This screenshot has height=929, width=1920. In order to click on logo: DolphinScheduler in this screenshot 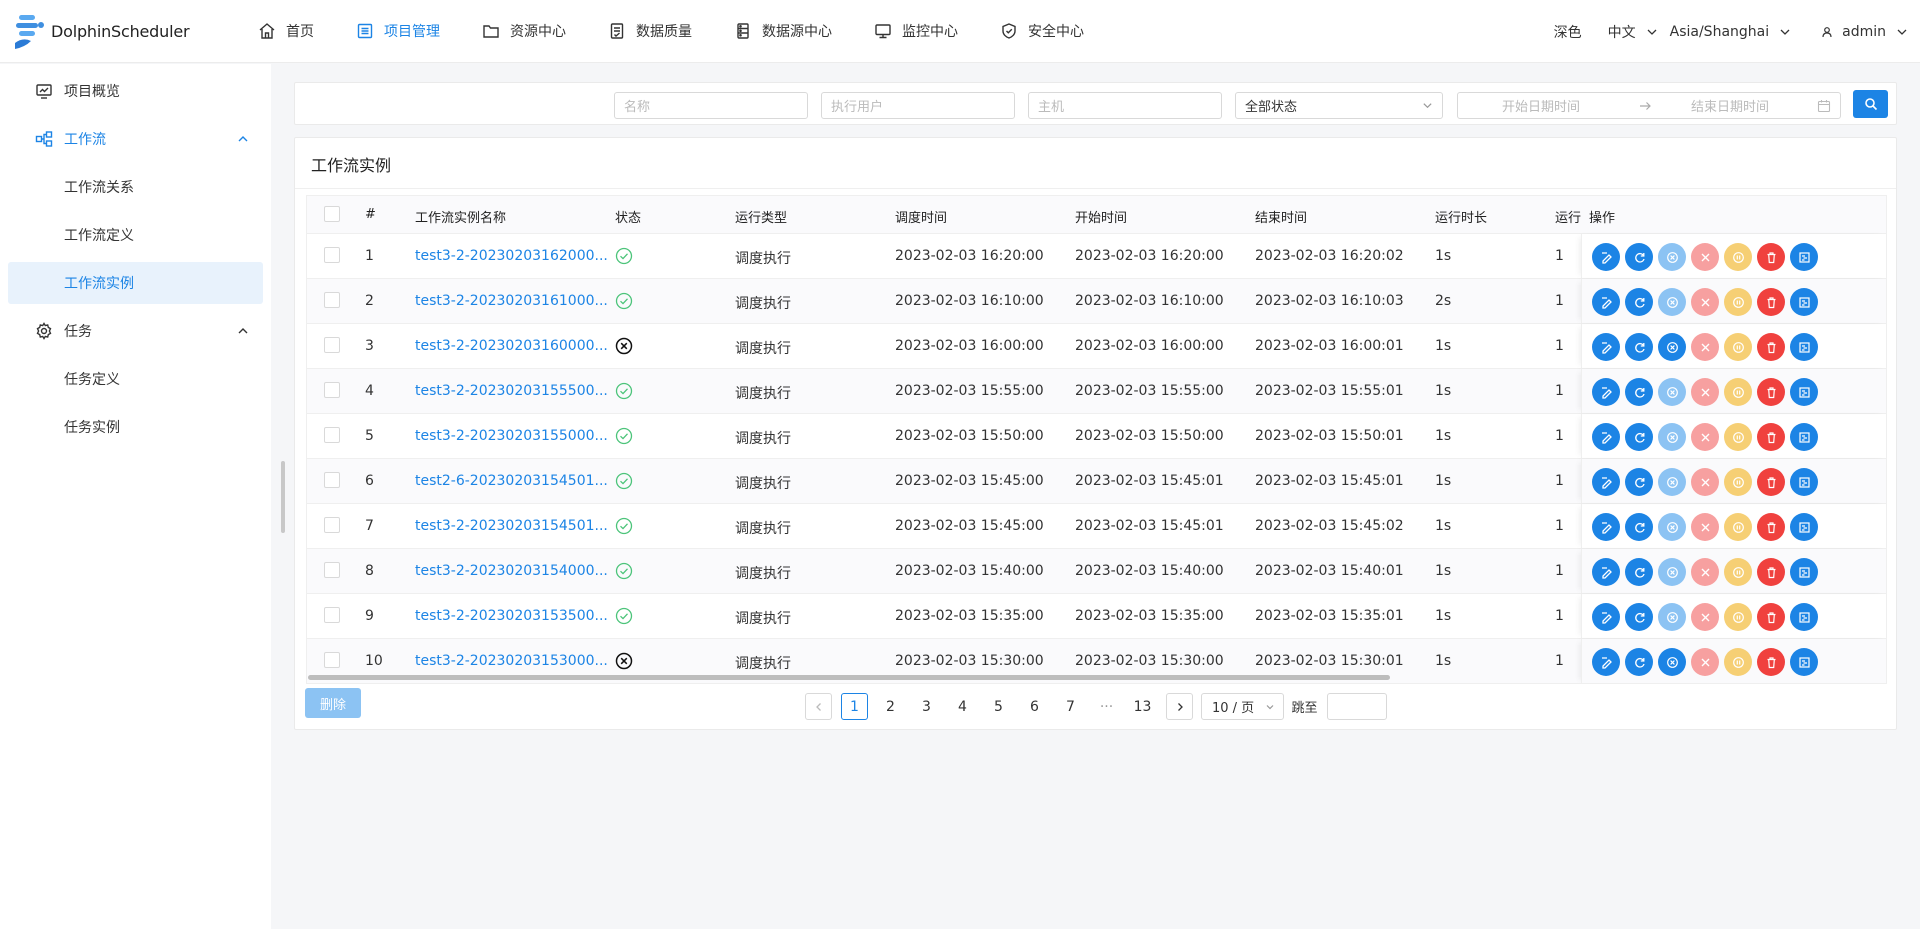, I will do `click(116, 31)`.